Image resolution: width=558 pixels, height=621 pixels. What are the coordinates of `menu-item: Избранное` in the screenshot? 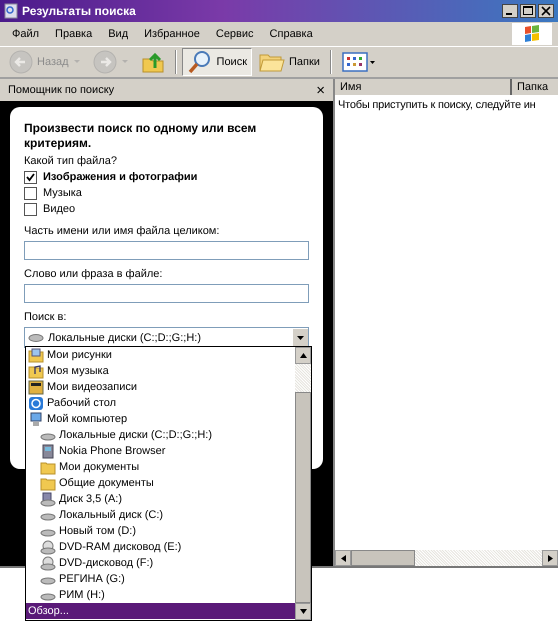 It's located at (172, 34).